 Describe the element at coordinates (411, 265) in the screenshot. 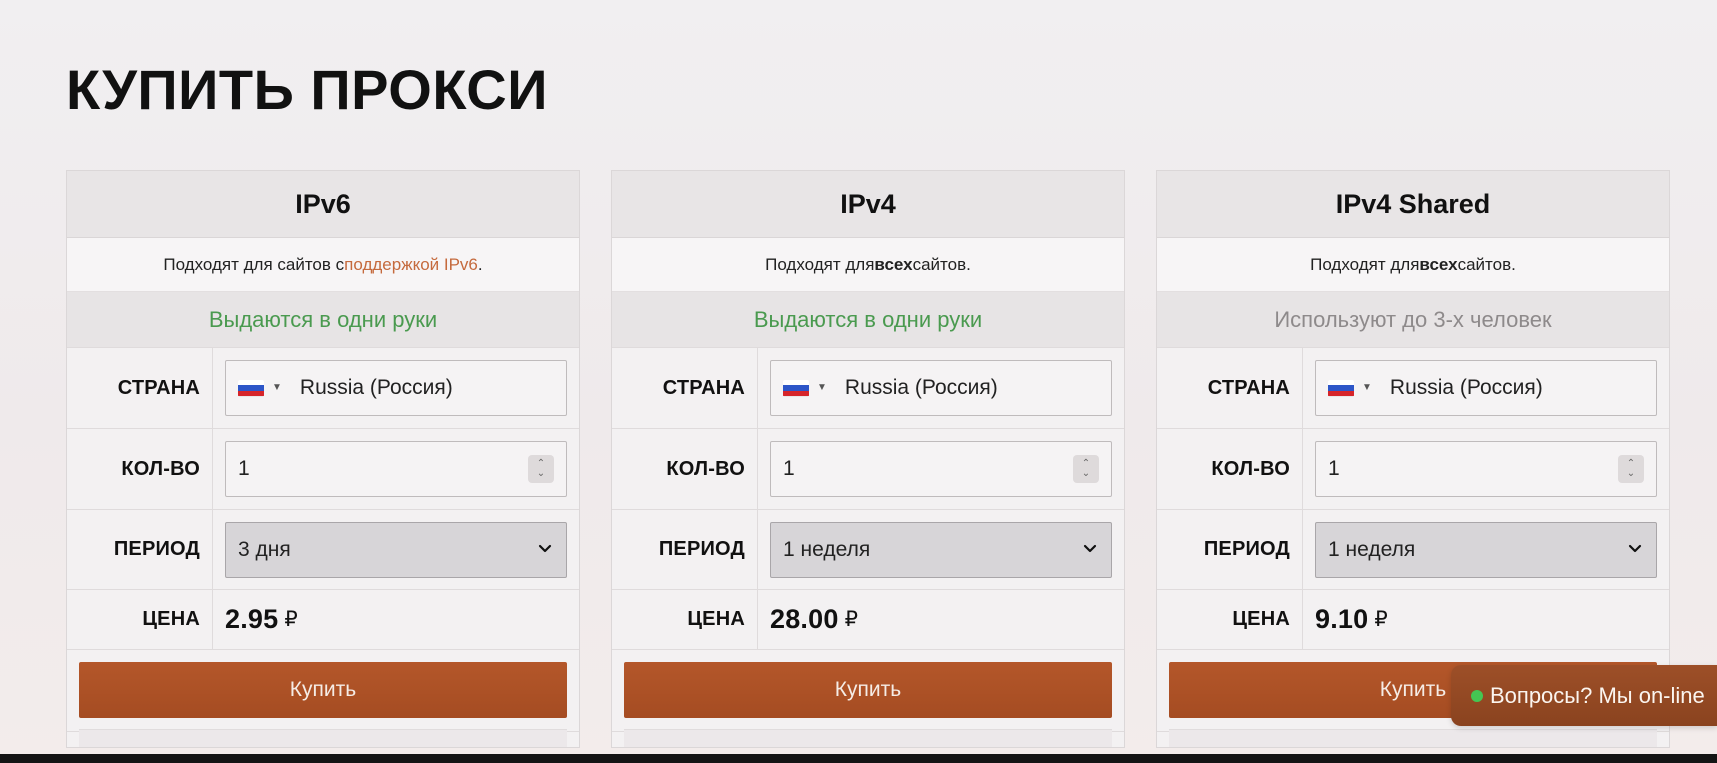

I see `ipv6-support-link: поддержкой IPv6` at that location.